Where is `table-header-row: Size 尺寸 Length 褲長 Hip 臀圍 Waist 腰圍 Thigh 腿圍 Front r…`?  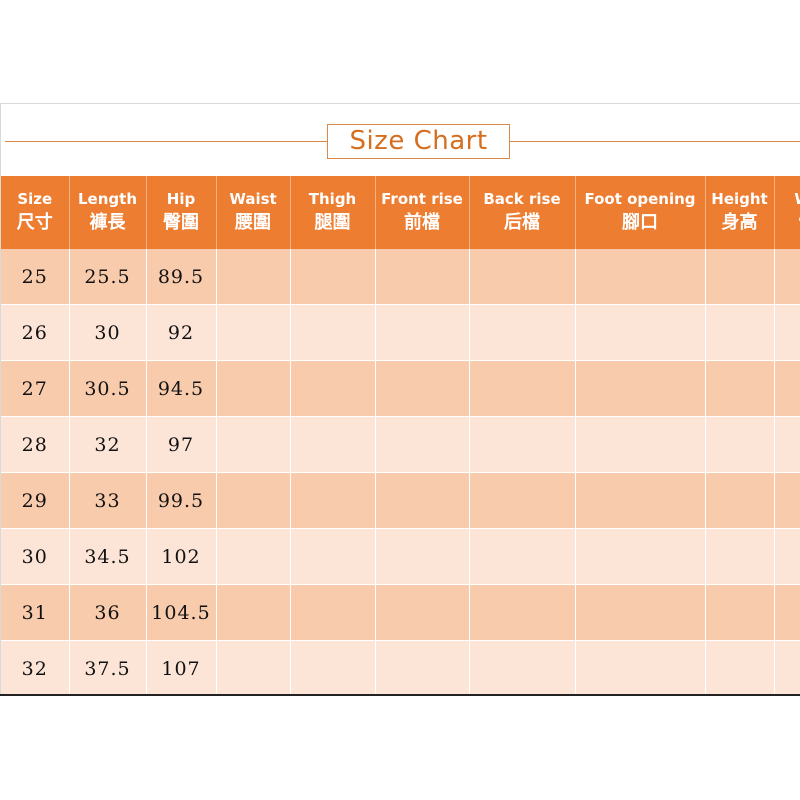 table-header-row: Size 尺寸 Length 褲長 Hip 臀圍 Waist 腰圍 Thigh 腿圍 Front r… is located at coordinates (400, 212).